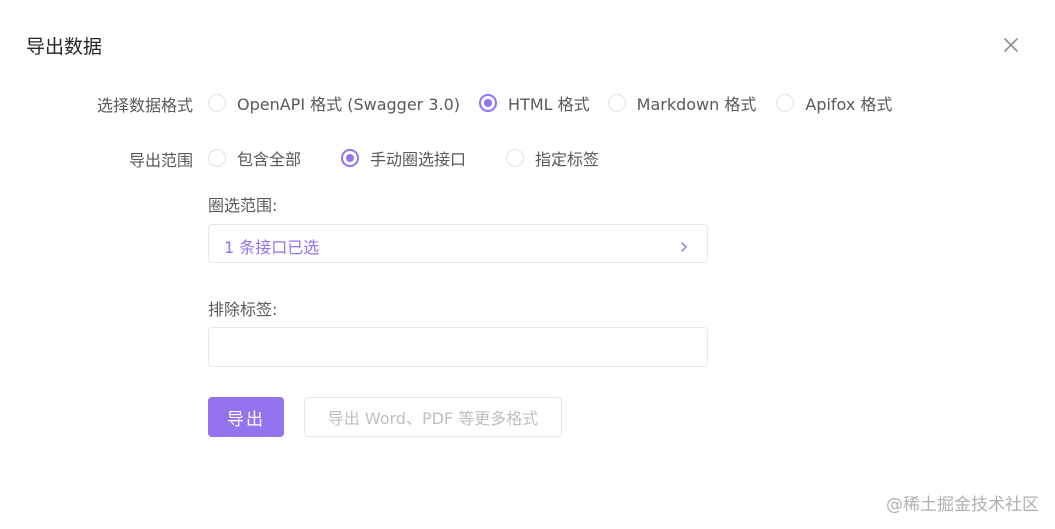 This screenshot has height=529, width=1055. Describe the element at coordinates (1011, 45) in the screenshot. I see `close-icon` at that location.